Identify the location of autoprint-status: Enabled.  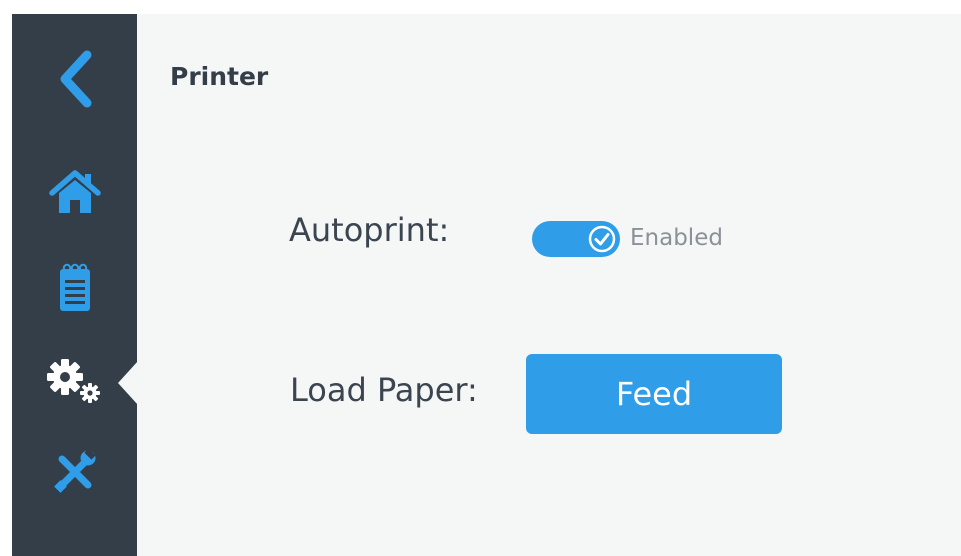
(676, 238).